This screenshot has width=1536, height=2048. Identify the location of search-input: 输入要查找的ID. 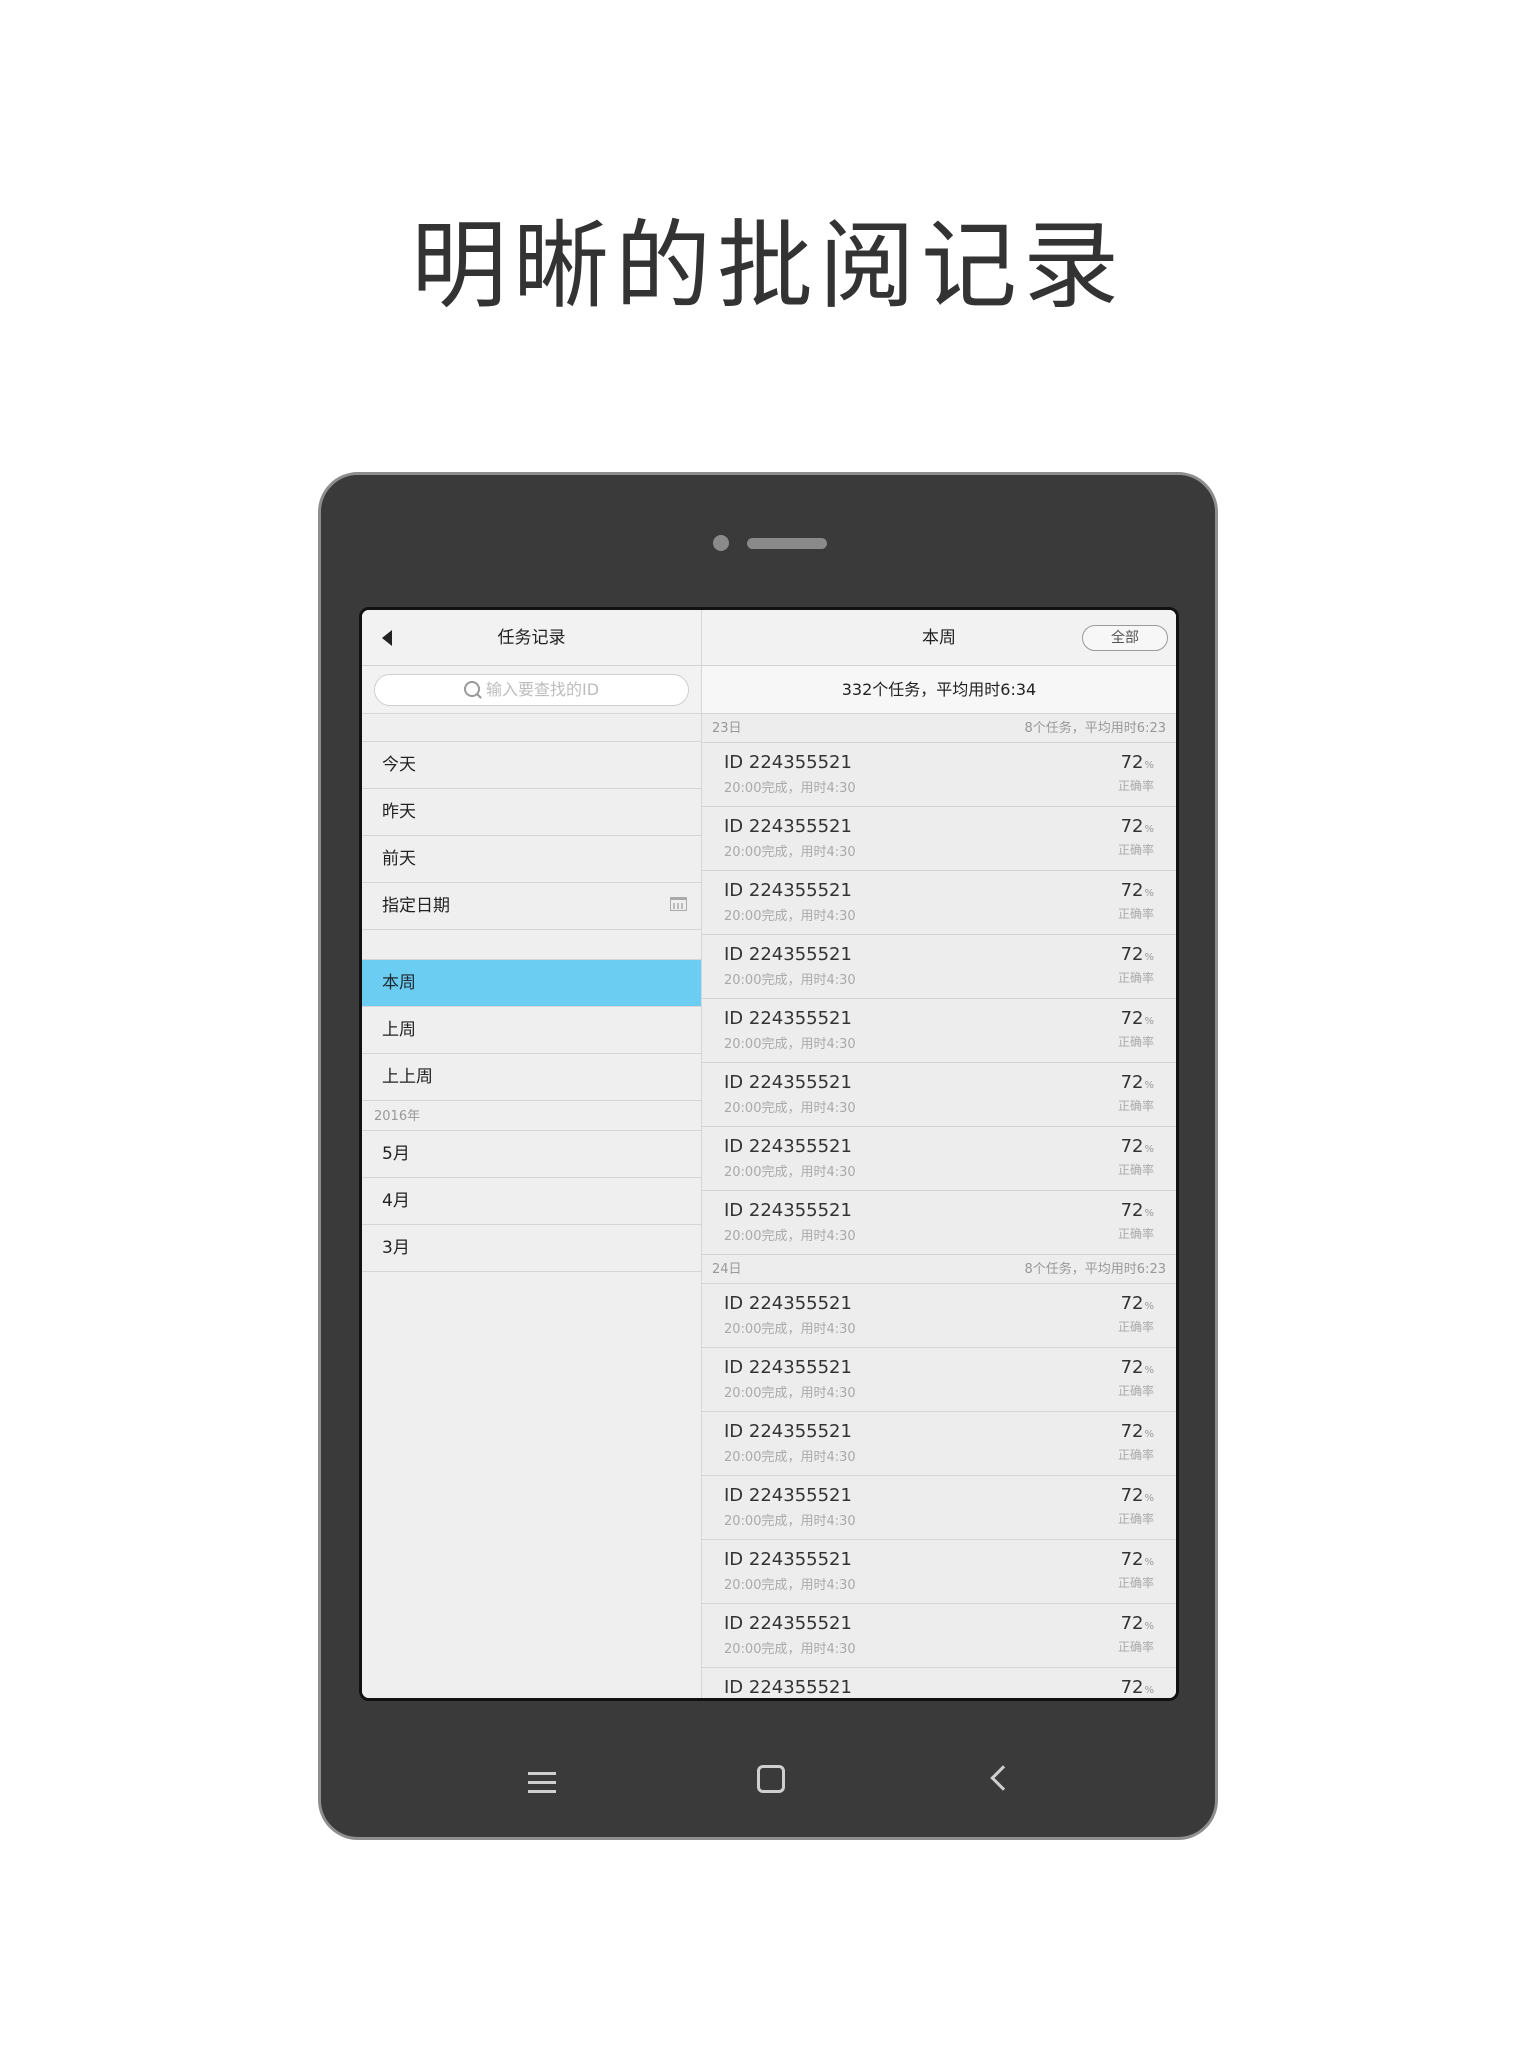
(531, 690).